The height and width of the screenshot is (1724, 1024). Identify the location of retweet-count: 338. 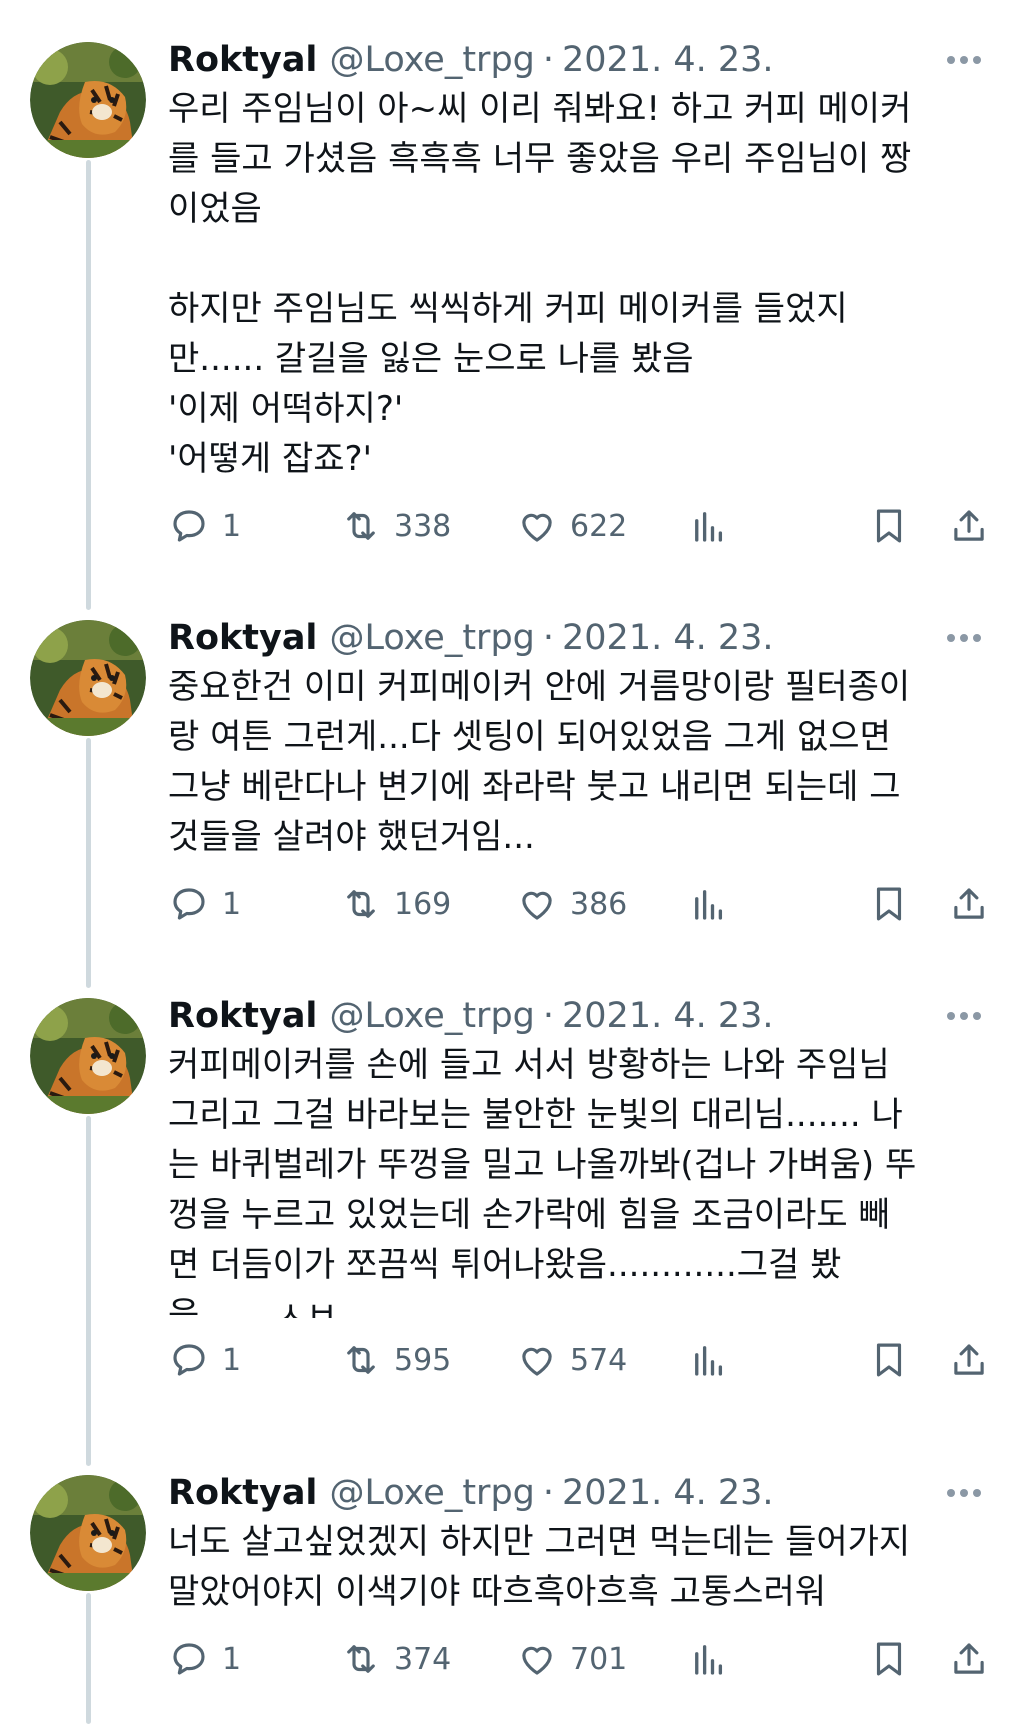
(423, 526).